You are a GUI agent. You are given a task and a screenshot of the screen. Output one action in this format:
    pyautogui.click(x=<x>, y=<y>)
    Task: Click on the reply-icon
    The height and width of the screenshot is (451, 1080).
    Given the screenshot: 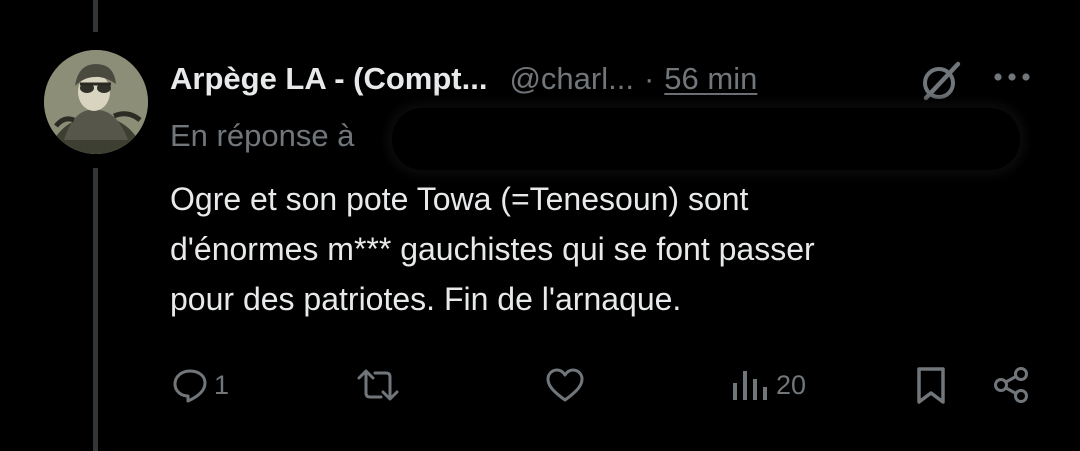 What is the action you would take?
    pyautogui.click(x=190, y=386)
    